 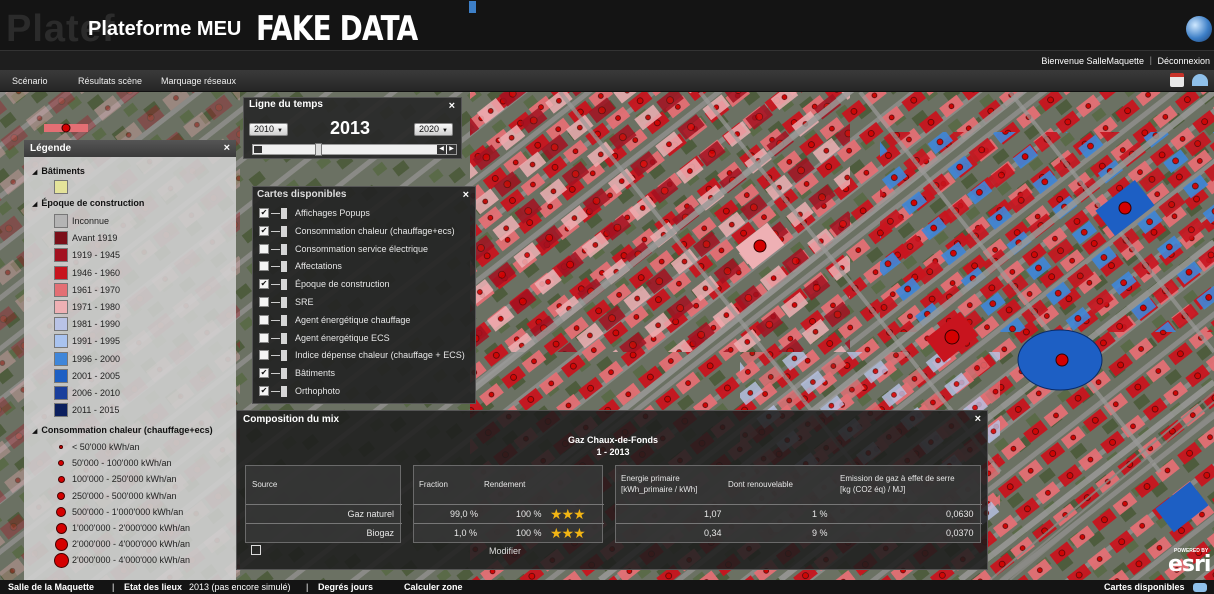 I want to click on legend-section-buildings: ◢ Bâtiments, so click(x=58, y=171).